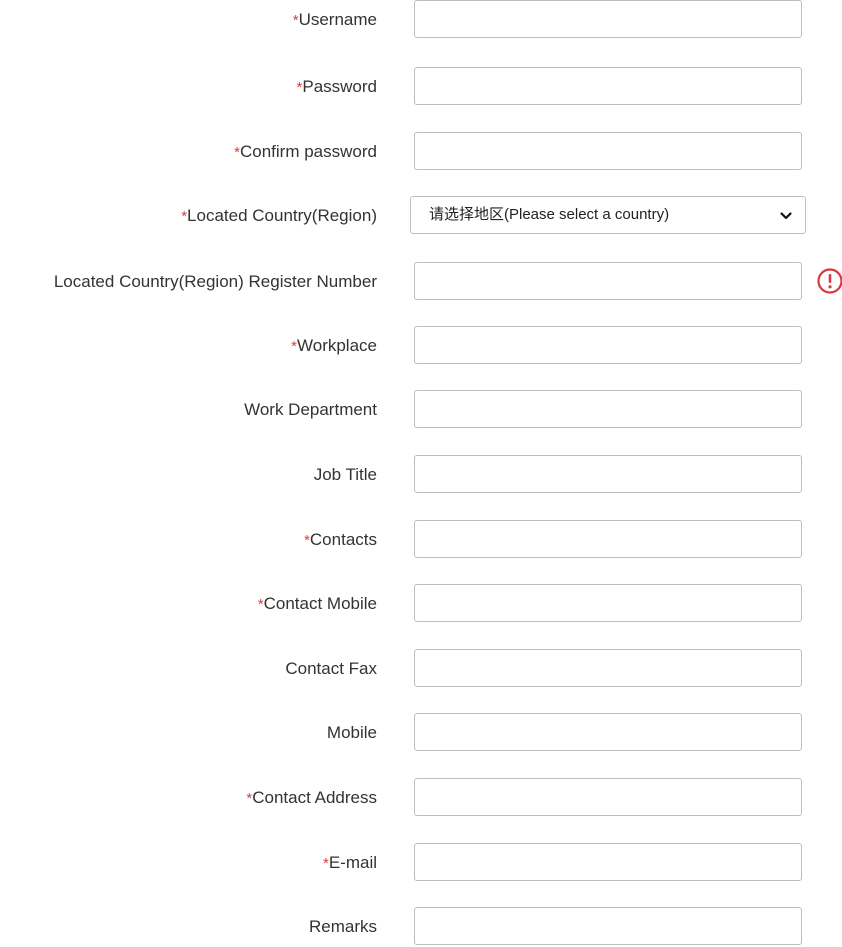 This screenshot has width=842, height=947. I want to click on contacts-row: *Contacts, so click(421, 540).